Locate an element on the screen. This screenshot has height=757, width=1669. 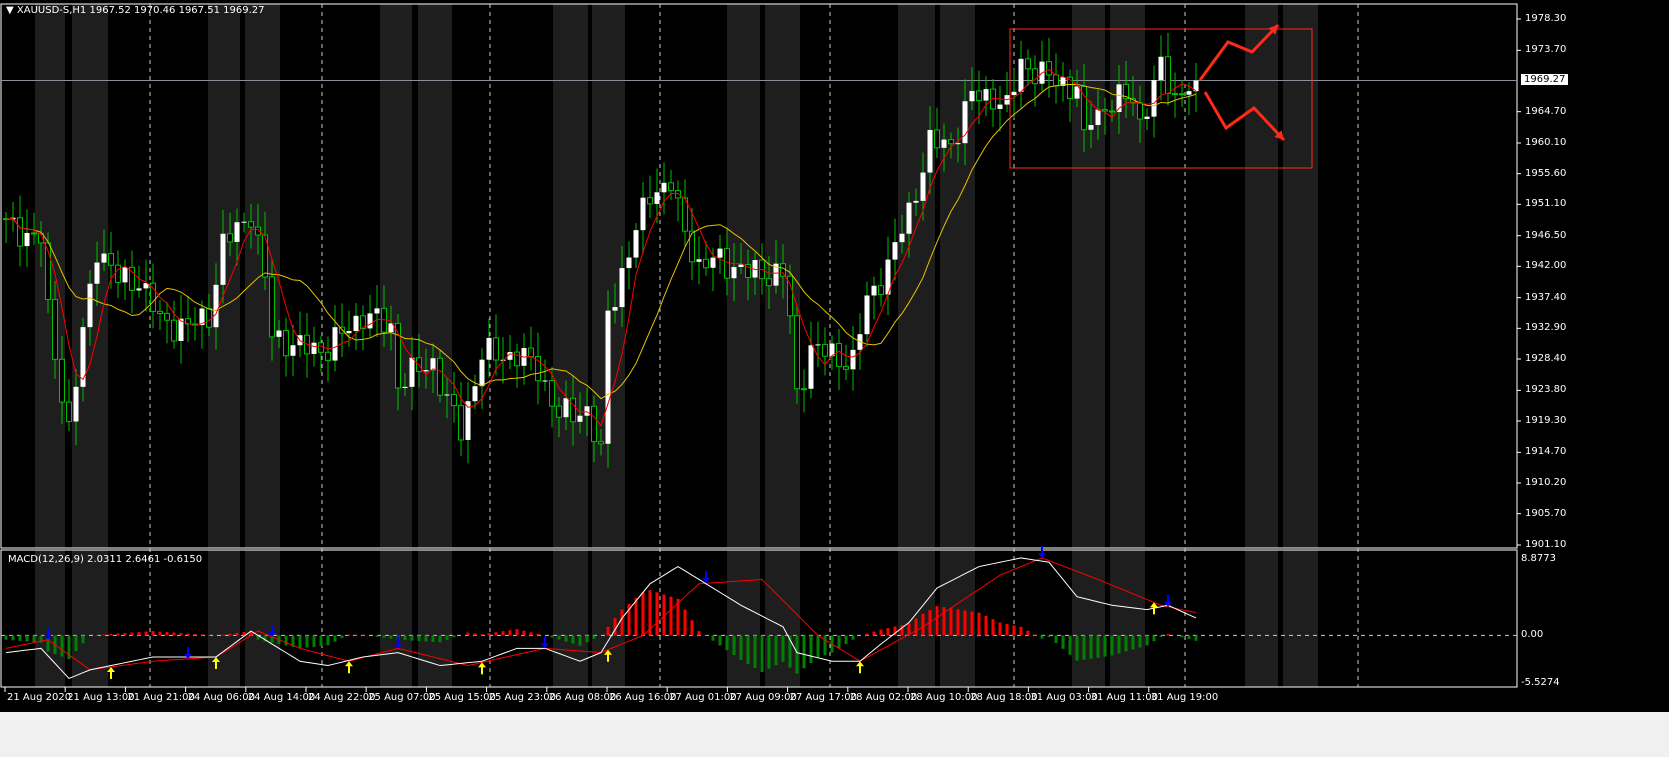
time-tick-label: 21 Aug 21:00 is located at coordinates (161, 697).